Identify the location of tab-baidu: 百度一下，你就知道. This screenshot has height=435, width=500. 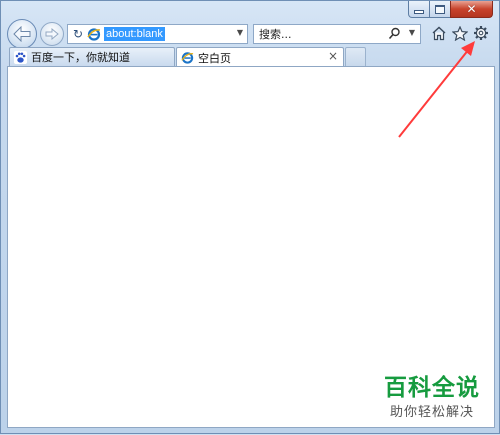
(92, 56).